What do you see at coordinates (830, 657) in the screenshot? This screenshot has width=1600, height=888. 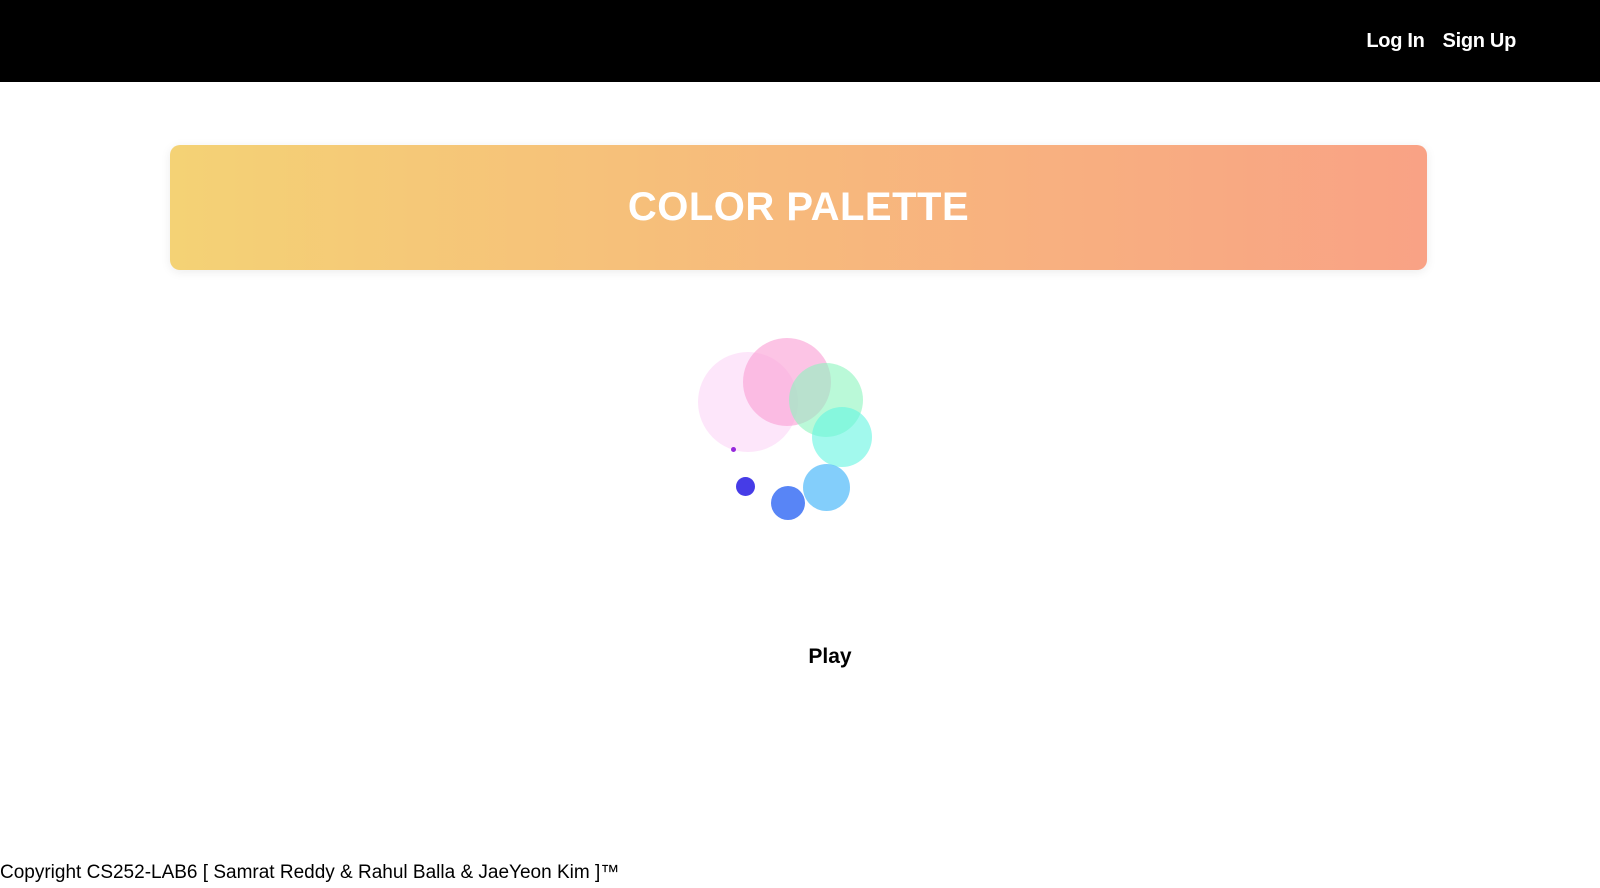 I see `play-button: Play` at bounding box center [830, 657].